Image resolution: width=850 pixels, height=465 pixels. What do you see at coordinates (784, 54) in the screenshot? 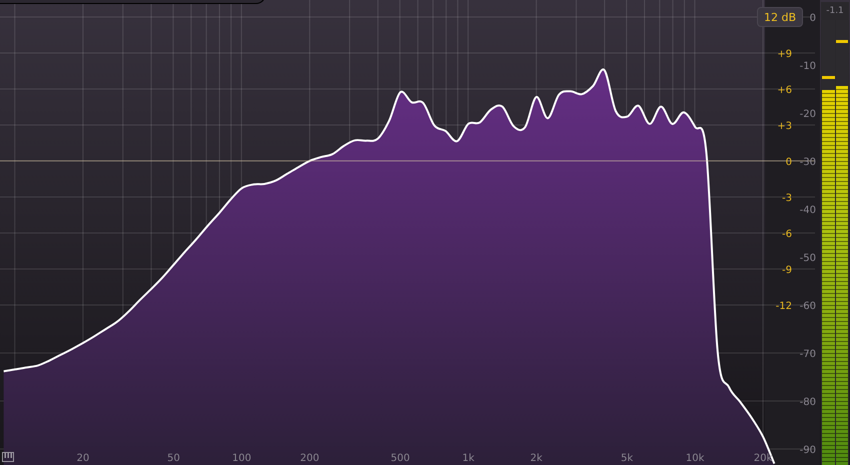
I see `gain-label: +9` at bounding box center [784, 54].